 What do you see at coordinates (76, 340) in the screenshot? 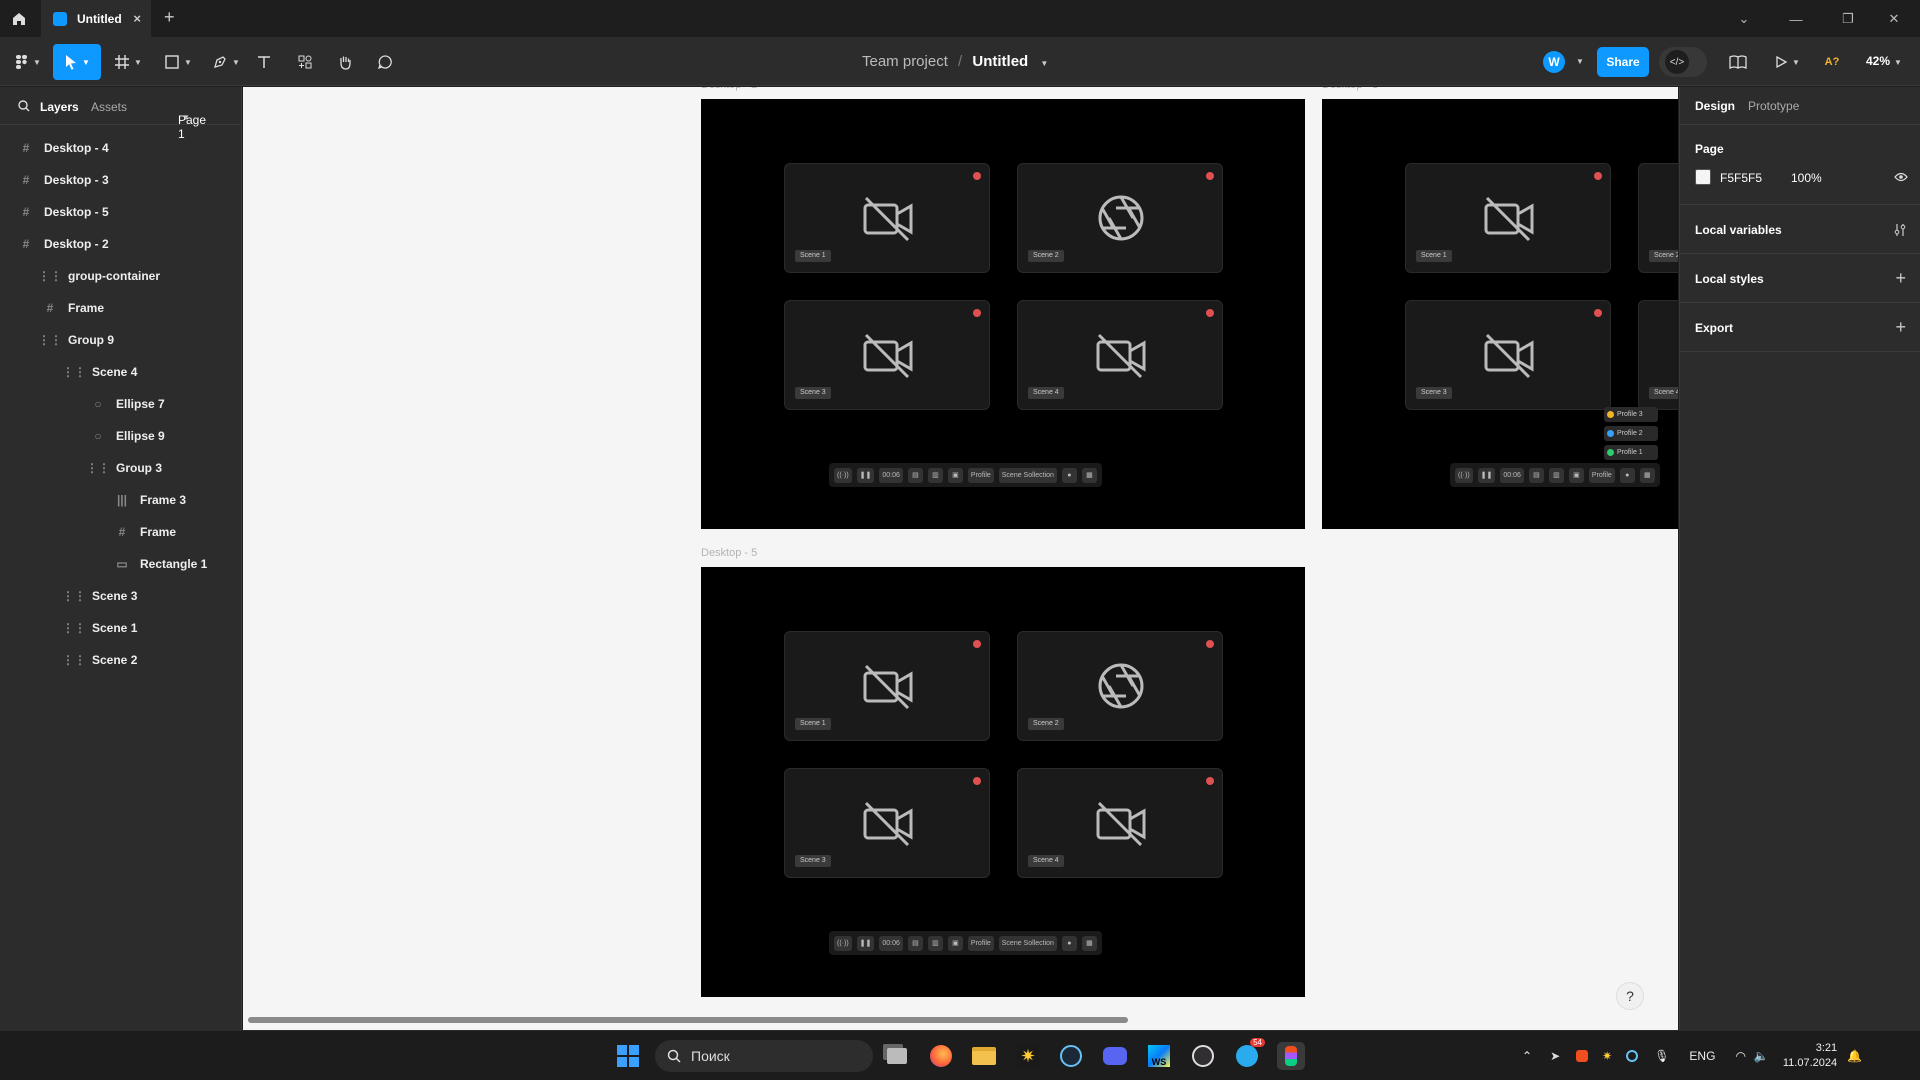
I see `layer-row: ⋮⋮ Group 9` at bounding box center [76, 340].